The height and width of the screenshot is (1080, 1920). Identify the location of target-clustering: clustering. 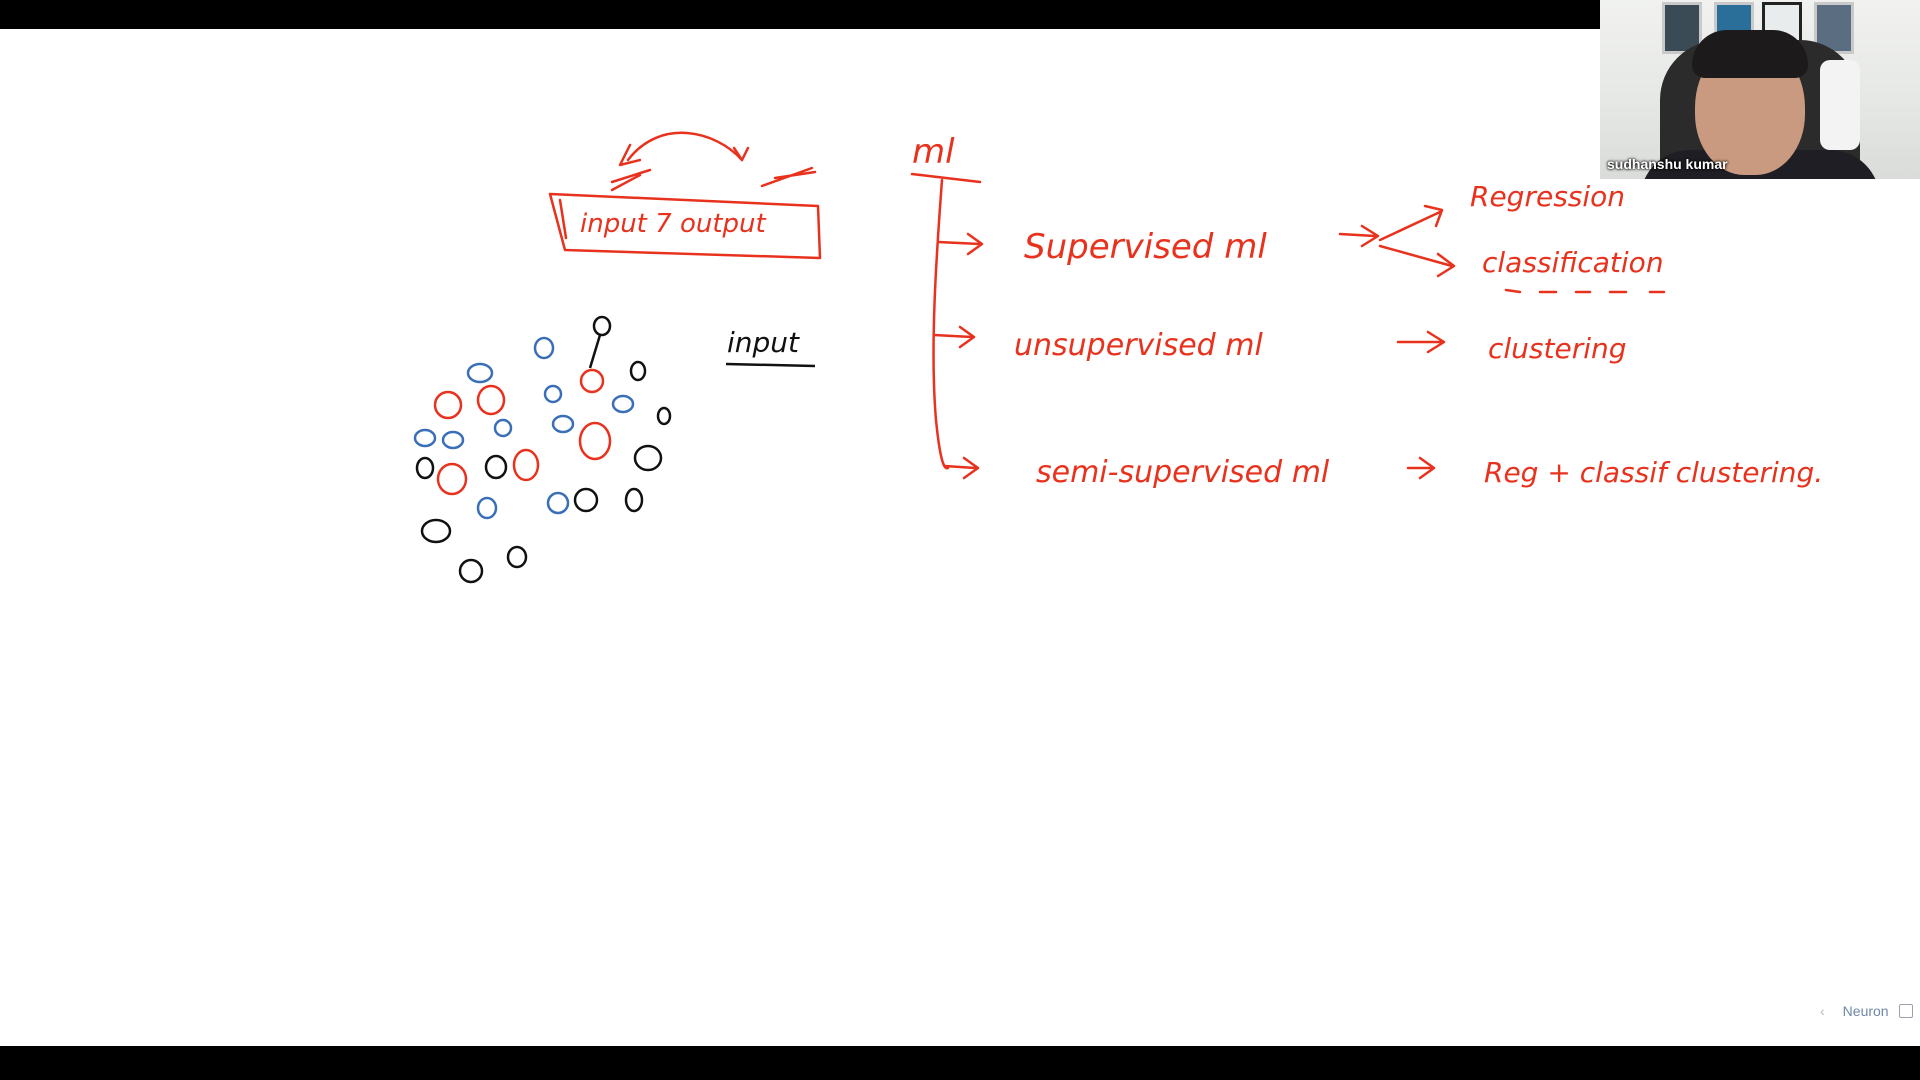
(1557, 348).